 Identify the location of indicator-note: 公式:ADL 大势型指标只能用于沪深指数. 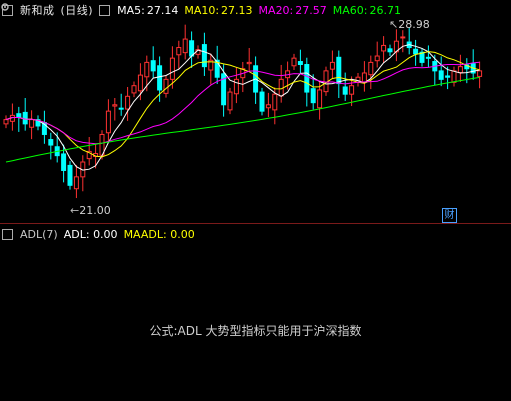
(255, 331).